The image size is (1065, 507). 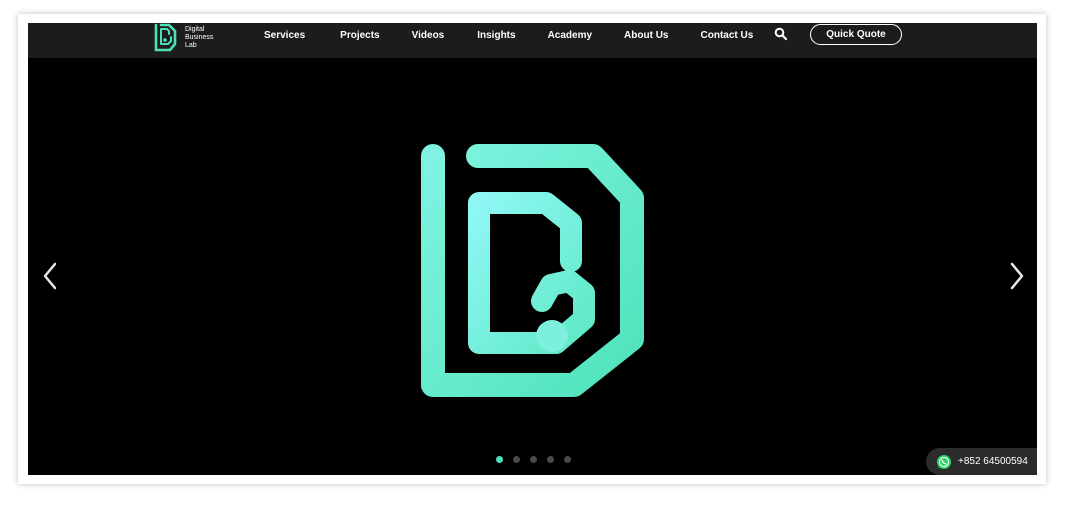 I want to click on brand-name: Digital Business Lab, so click(x=205, y=38).